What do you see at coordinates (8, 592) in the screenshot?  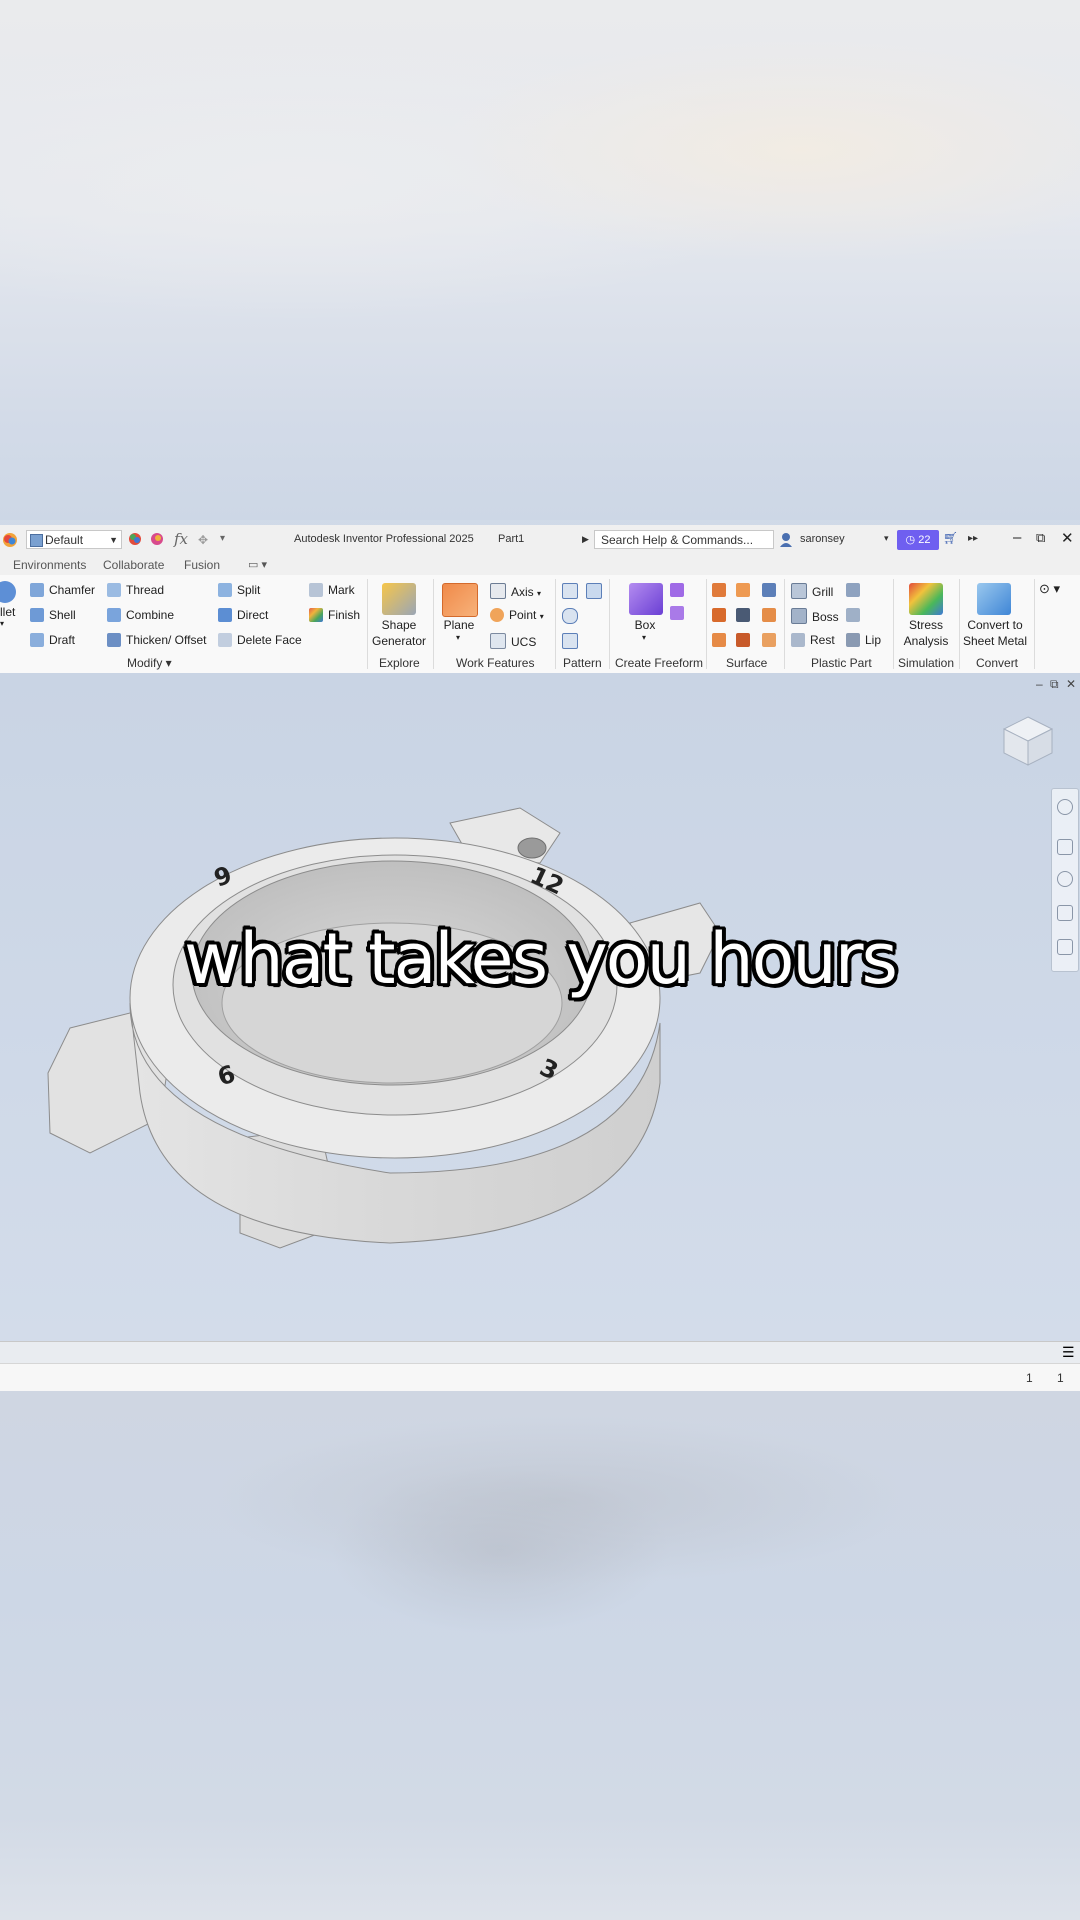 I see `fillet-icon` at bounding box center [8, 592].